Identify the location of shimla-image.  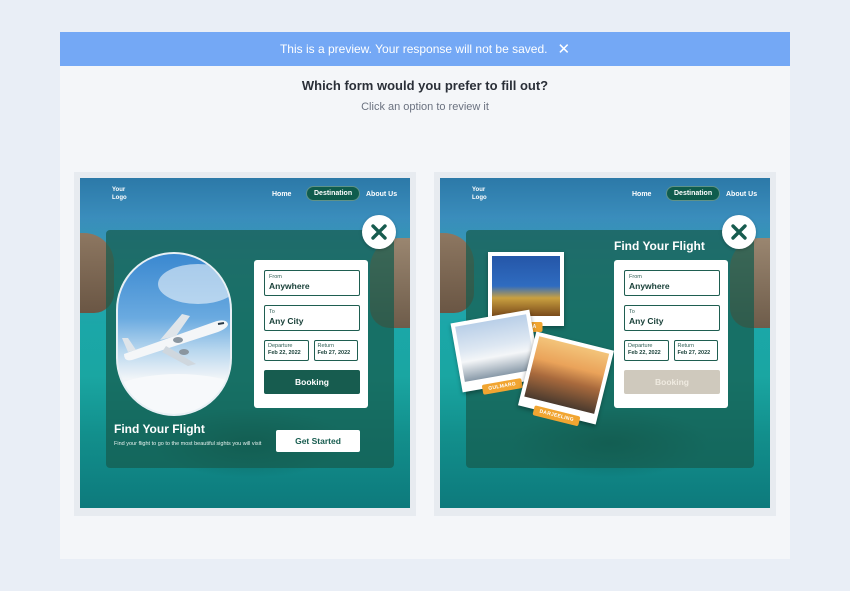
(526, 286).